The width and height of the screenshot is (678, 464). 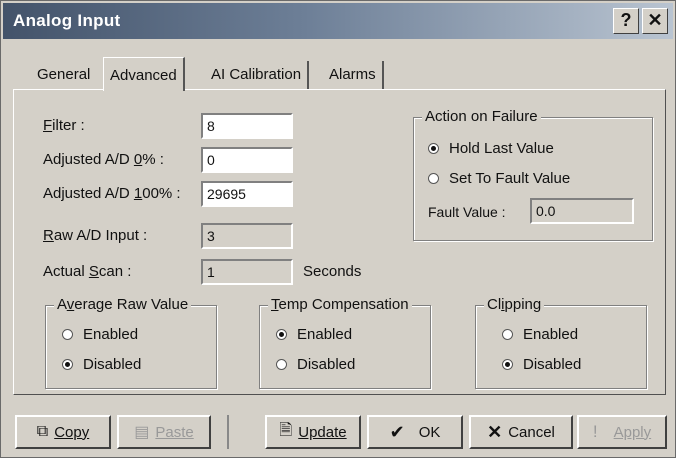 I want to click on adjusted-ad-hundred-input: 29695, so click(x=247, y=194).